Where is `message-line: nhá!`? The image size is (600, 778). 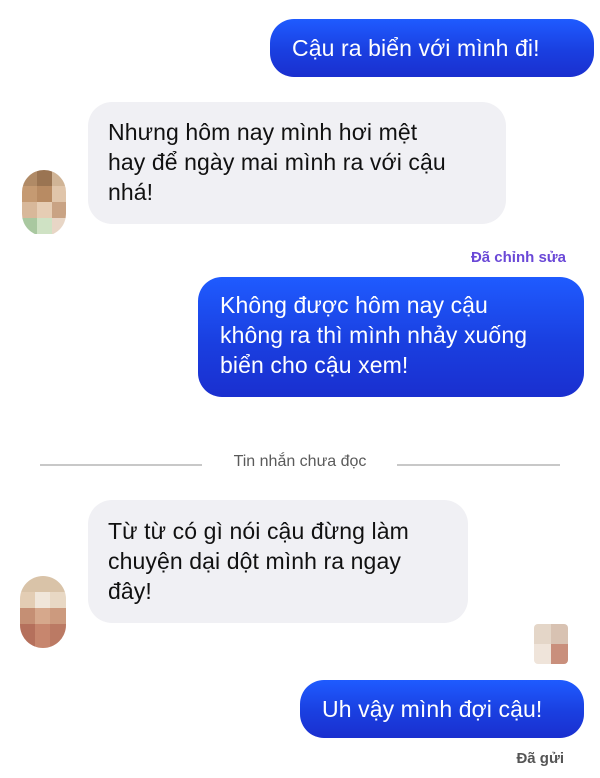
message-line: nhá! is located at coordinates (131, 192).